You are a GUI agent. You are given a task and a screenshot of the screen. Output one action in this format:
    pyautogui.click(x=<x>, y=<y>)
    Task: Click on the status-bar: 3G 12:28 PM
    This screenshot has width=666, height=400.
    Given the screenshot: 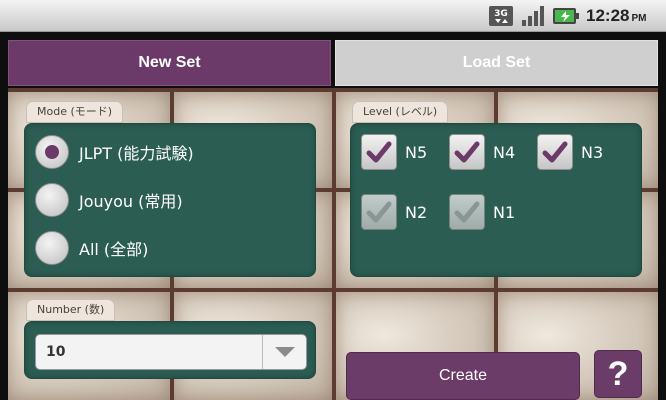 What is the action you would take?
    pyautogui.click(x=333, y=16)
    